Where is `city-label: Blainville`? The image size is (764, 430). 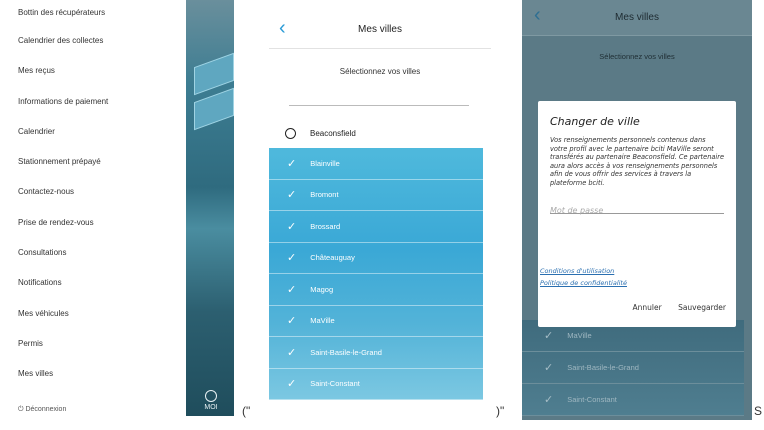 city-label: Blainville is located at coordinates (325, 163).